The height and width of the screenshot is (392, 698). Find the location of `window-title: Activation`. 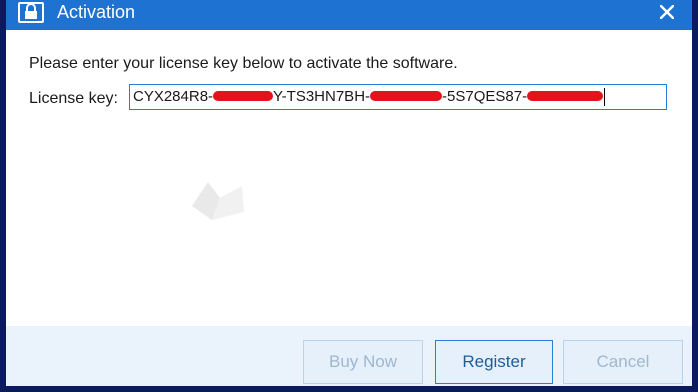

window-title: Activation is located at coordinates (96, 12).